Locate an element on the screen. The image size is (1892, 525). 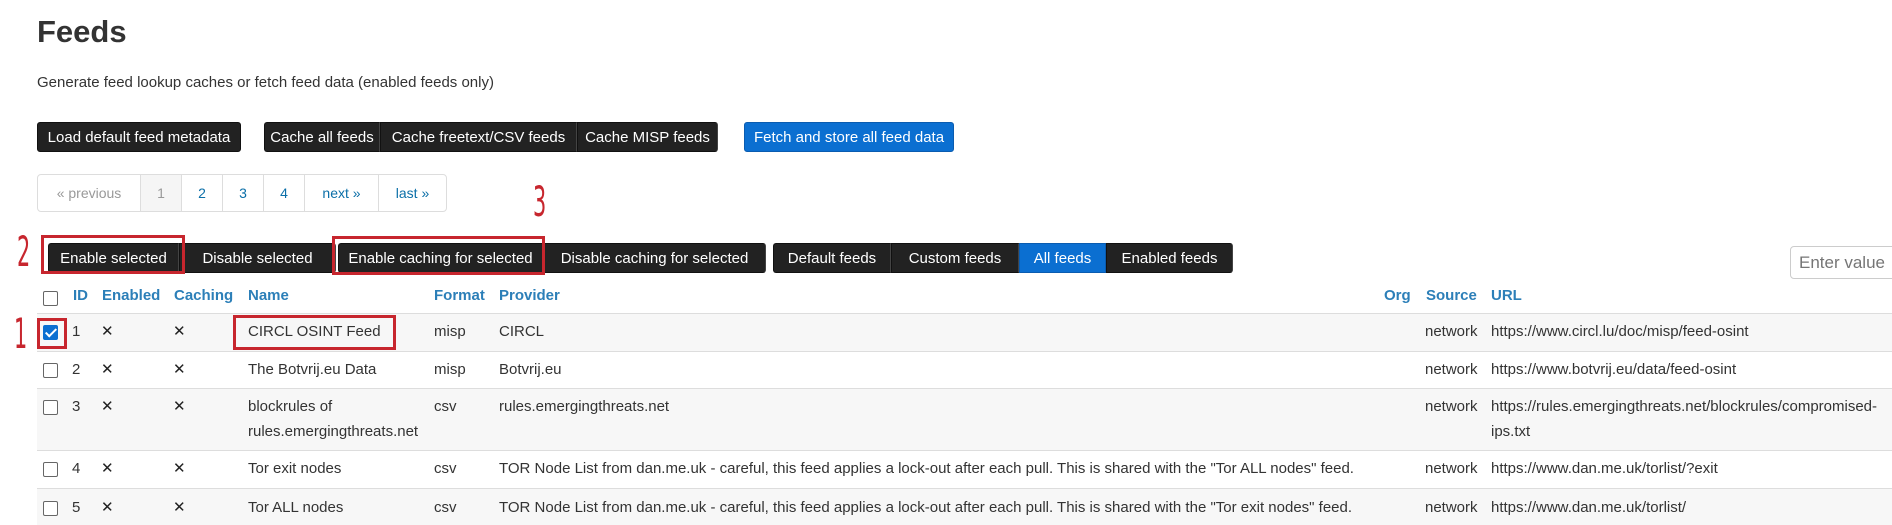
pagination-next: next » is located at coordinates (342, 193).